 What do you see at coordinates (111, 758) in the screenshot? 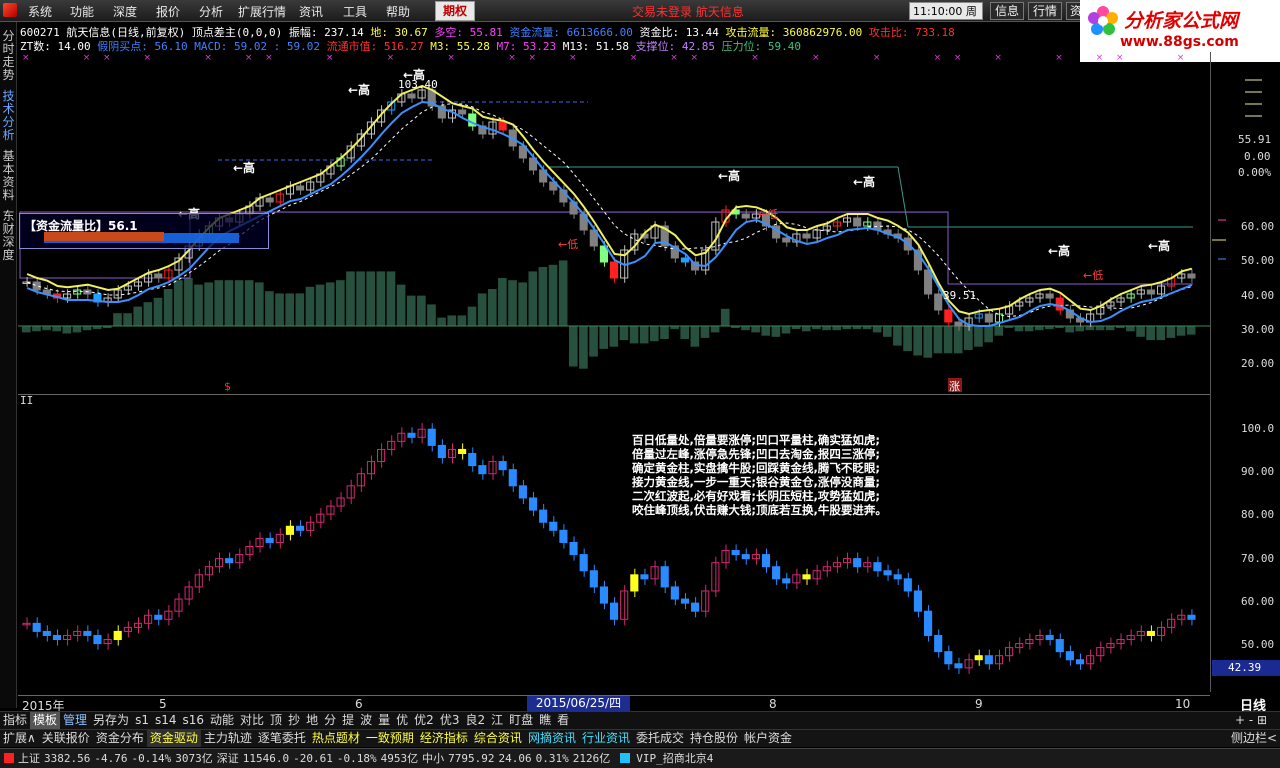
I see `index-change: -4.76` at bounding box center [111, 758].